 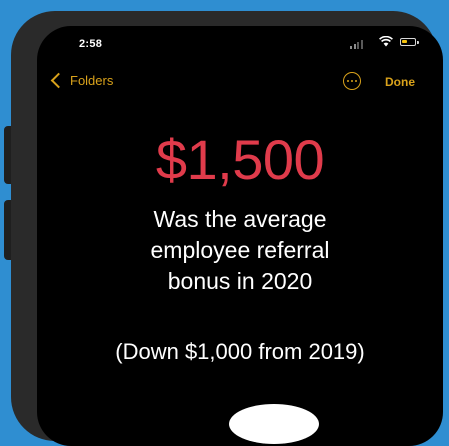 What do you see at coordinates (356, 44) in the screenshot?
I see `signal-icon` at bounding box center [356, 44].